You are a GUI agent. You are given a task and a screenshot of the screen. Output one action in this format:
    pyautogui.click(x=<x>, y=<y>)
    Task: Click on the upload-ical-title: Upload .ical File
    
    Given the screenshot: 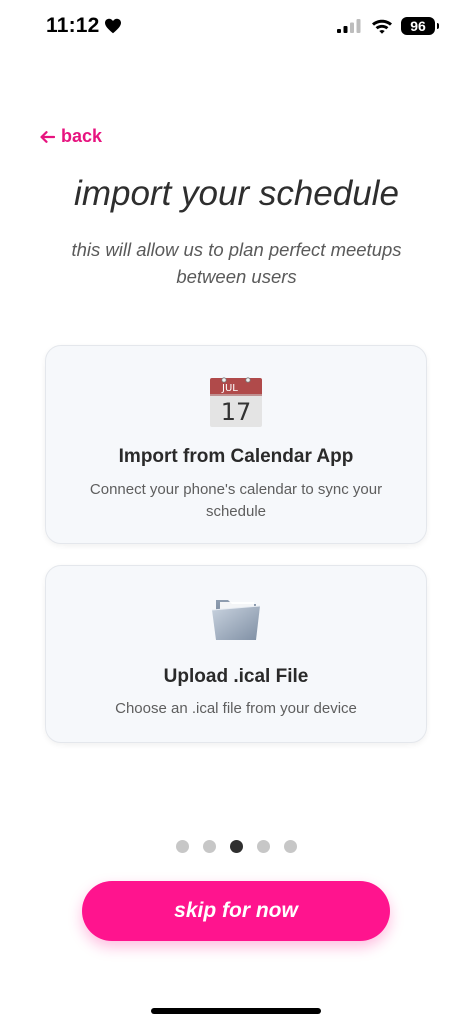 What is the action you would take?
    pyautogui.click(x=236, y=676)
    